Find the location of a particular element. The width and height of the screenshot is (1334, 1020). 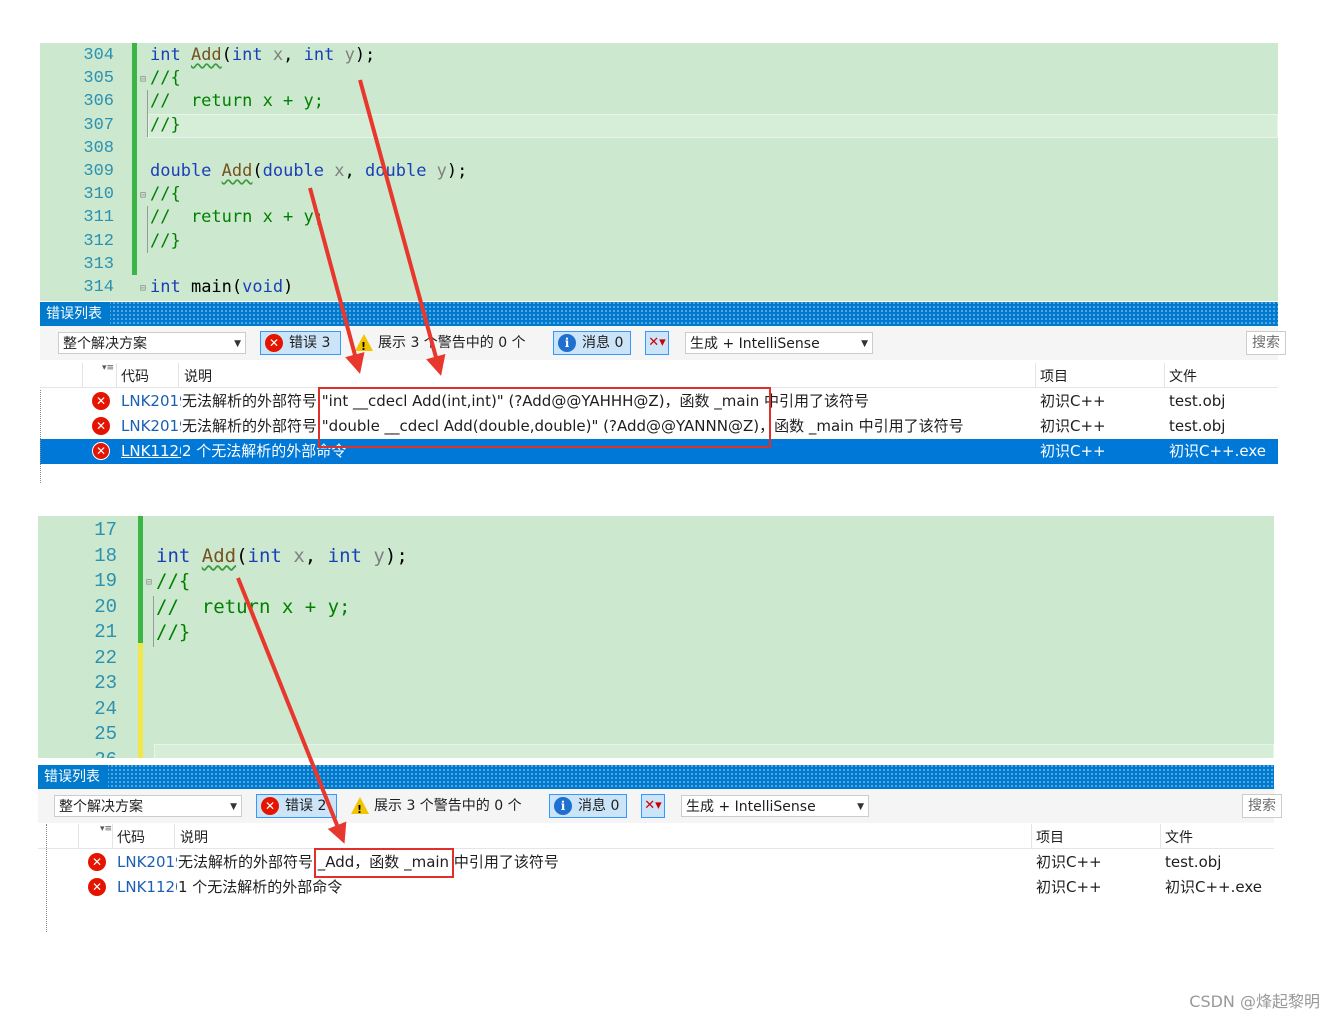

panel-divider is located at coordinates (47, 878).